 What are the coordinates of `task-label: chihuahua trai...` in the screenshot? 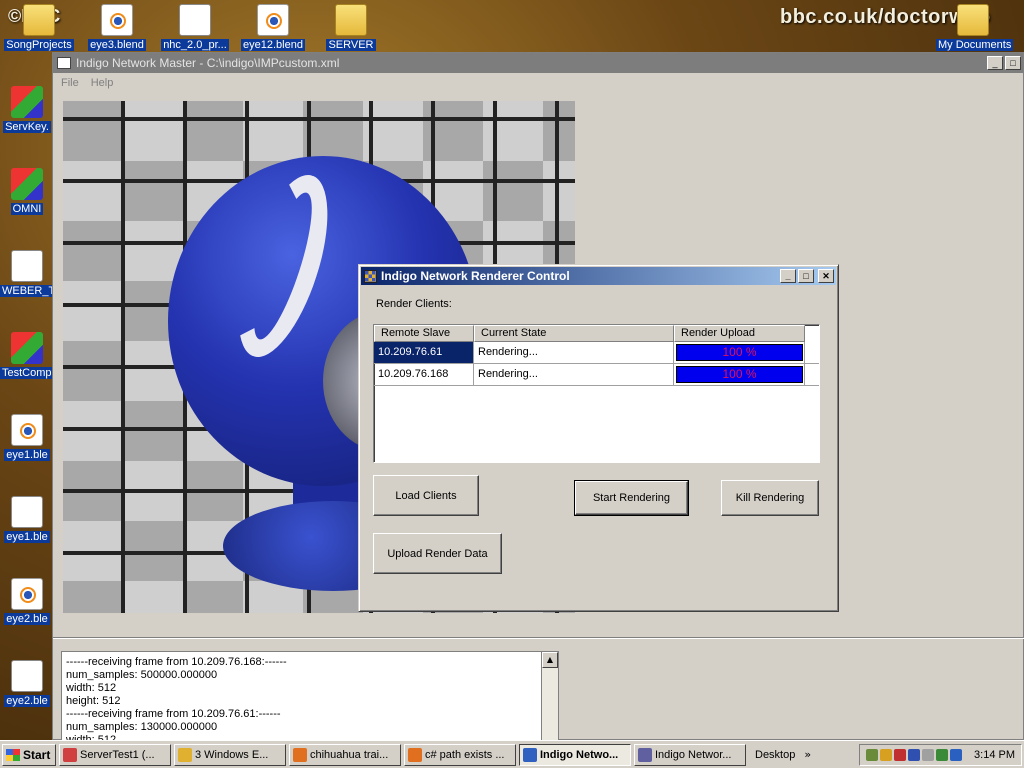 It's located at (349, 754).